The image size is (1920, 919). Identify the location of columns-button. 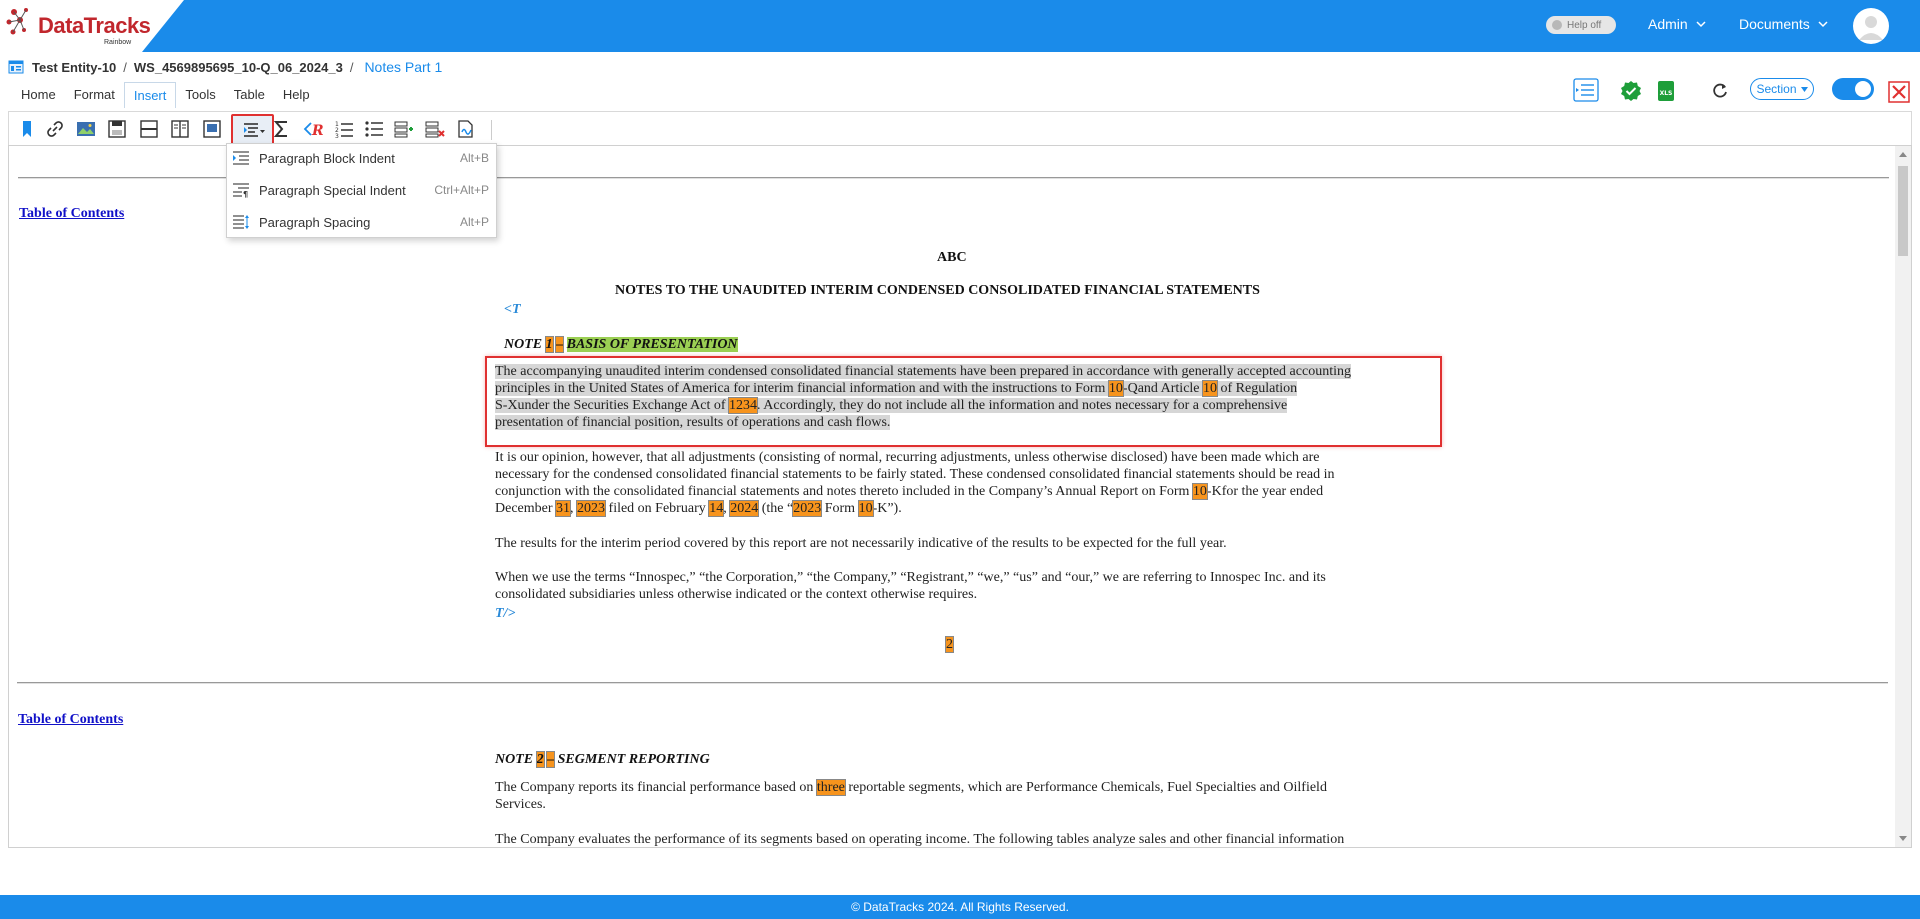
(180, 129).